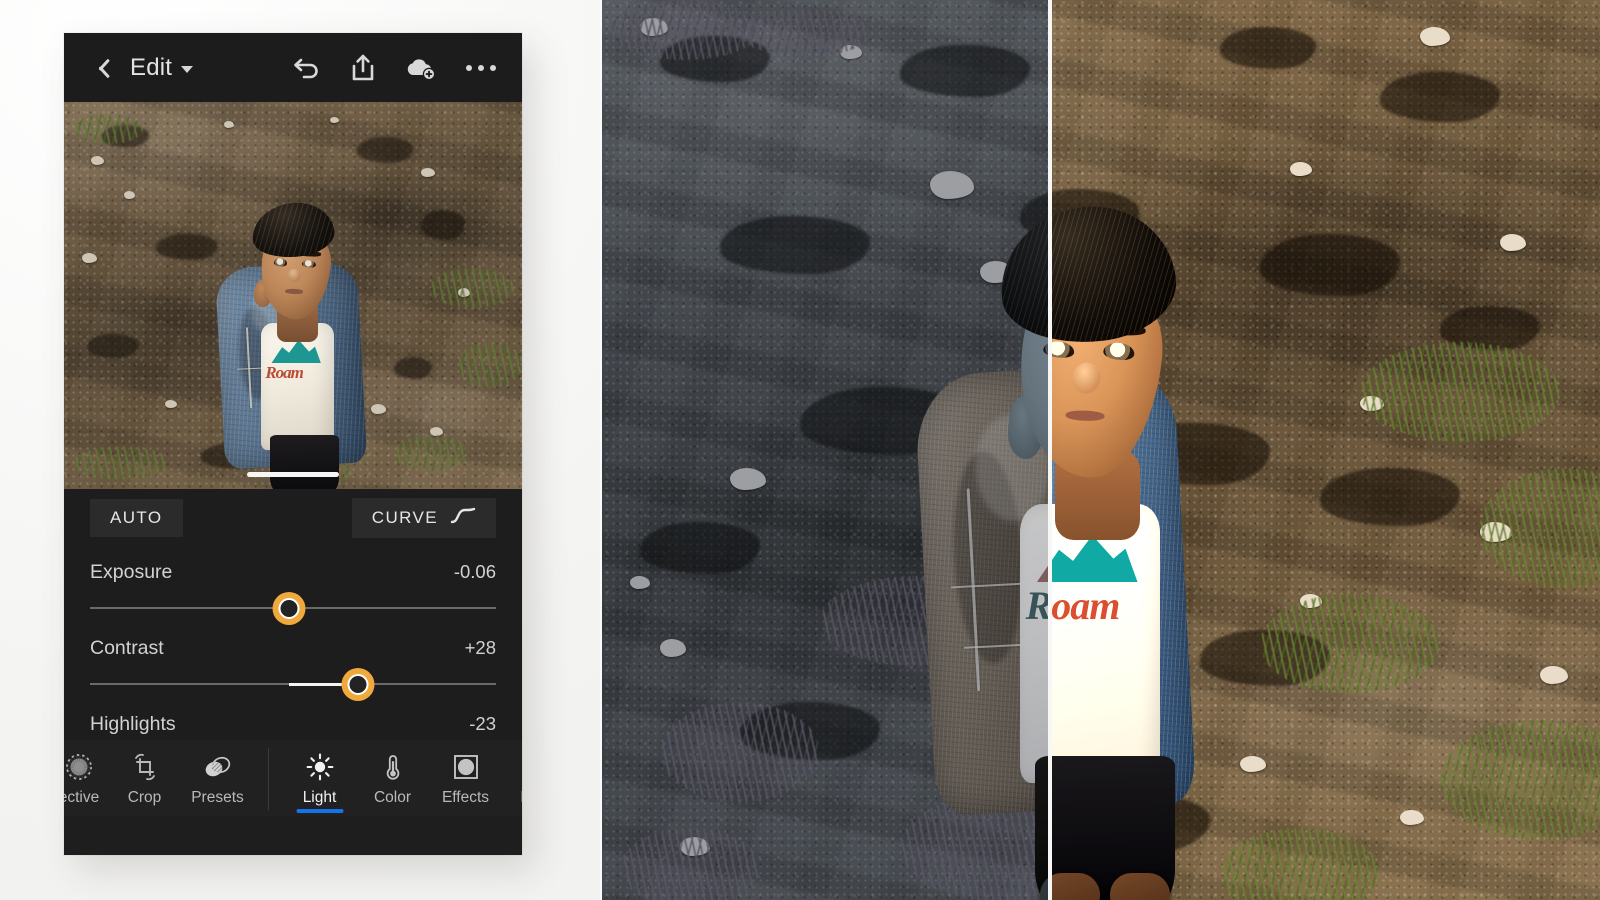 This screenshot has height=900, width=1600. I want to click on vignette-square-icon, so click(465, 767).